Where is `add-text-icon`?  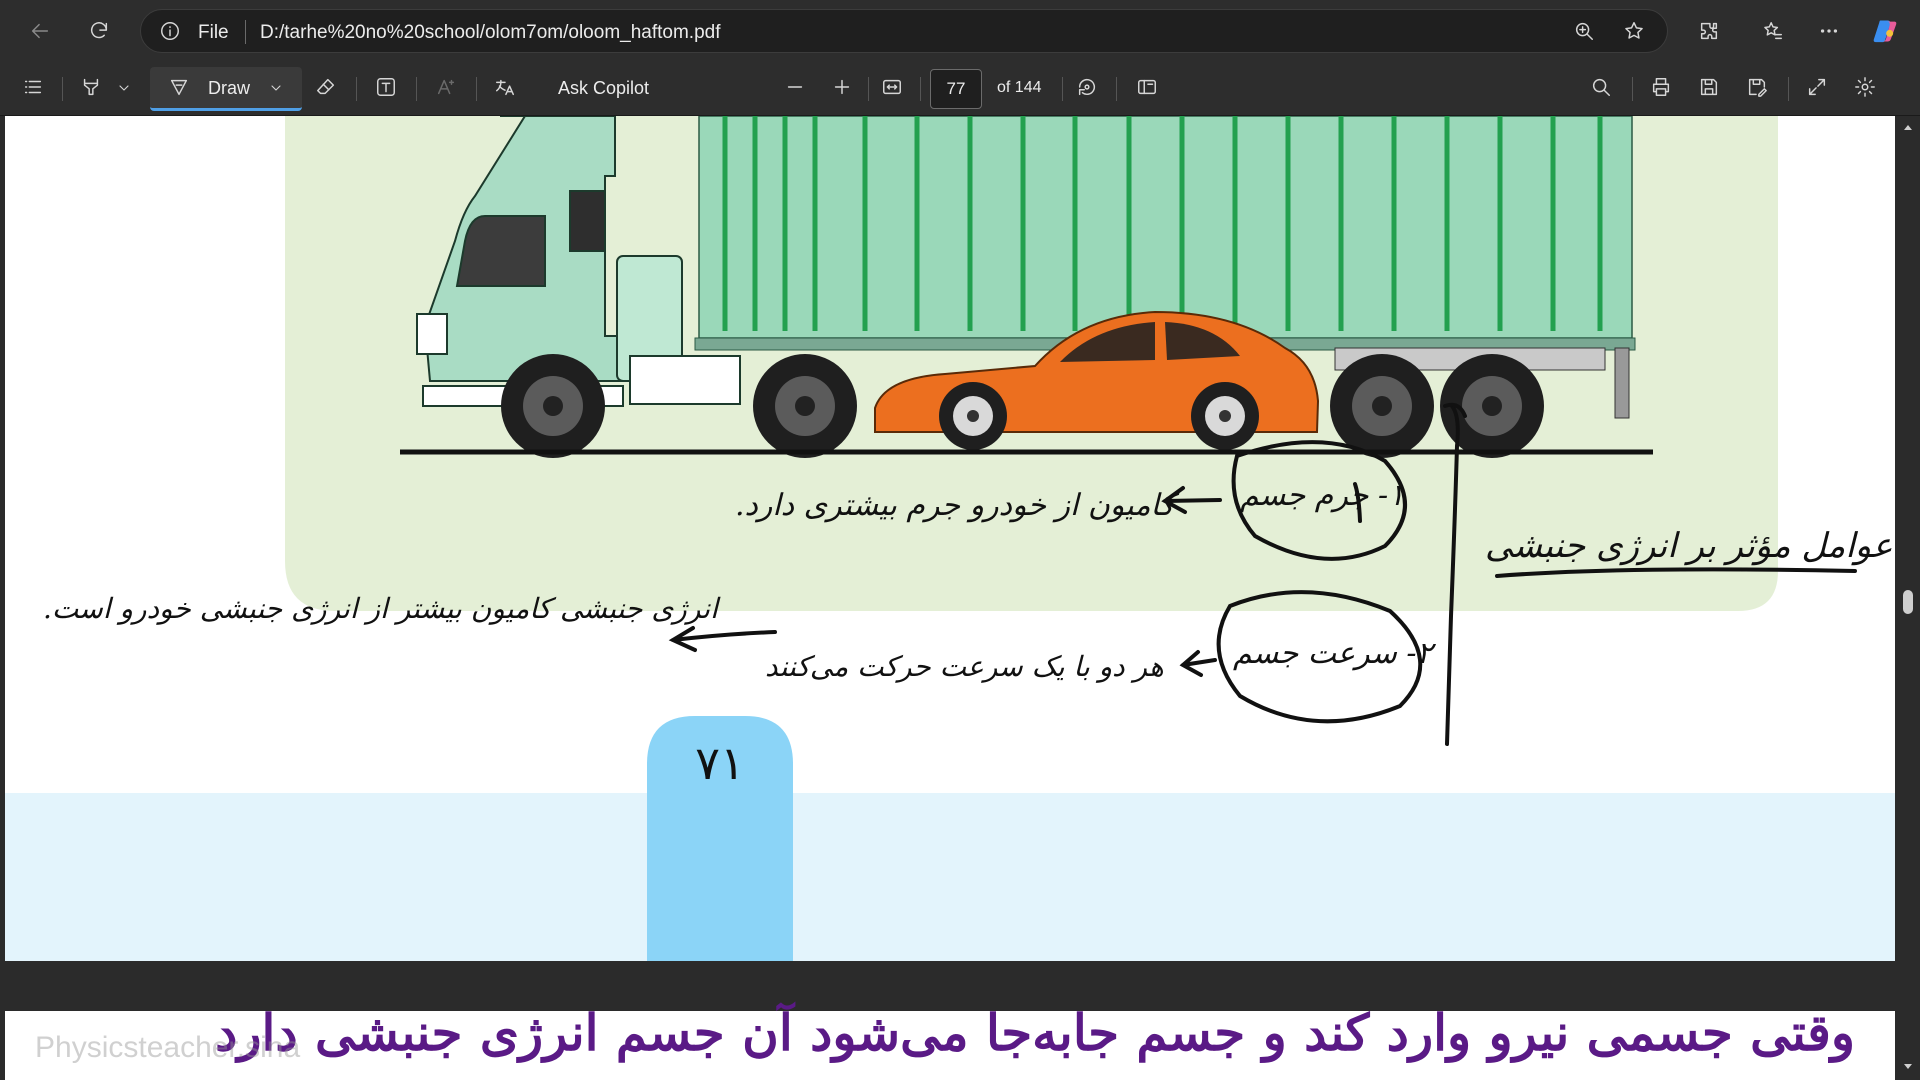 add-text-icon is located at coordinates (386, 87).